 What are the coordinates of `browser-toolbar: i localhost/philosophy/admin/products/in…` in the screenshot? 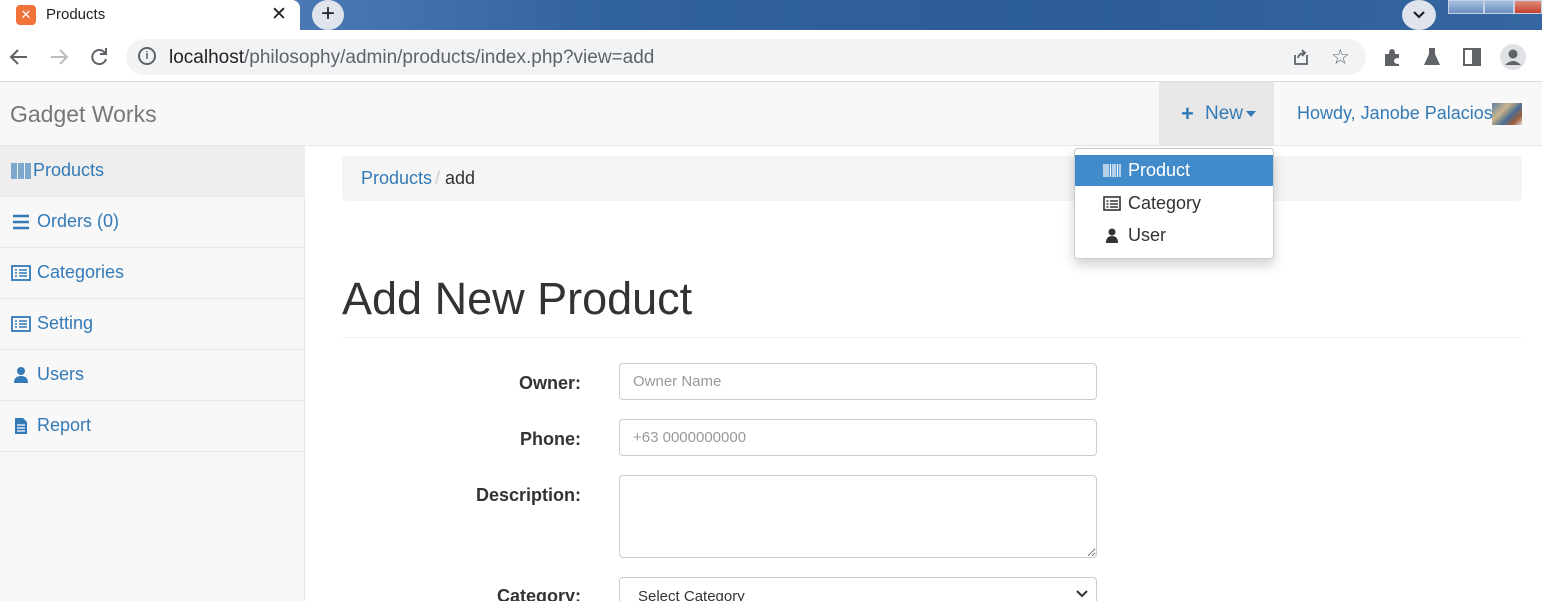 It's located at (771, 56).